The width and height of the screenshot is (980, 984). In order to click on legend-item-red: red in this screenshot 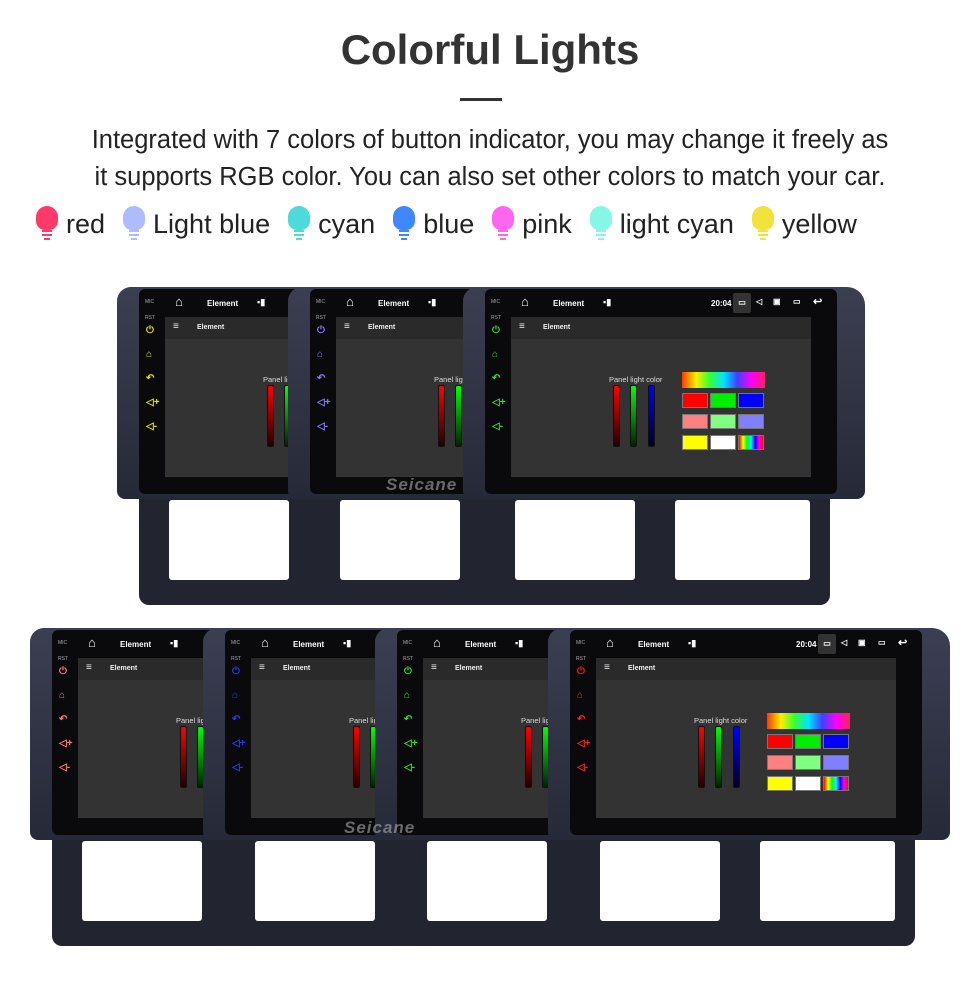, I will do `click(70, 224)`.